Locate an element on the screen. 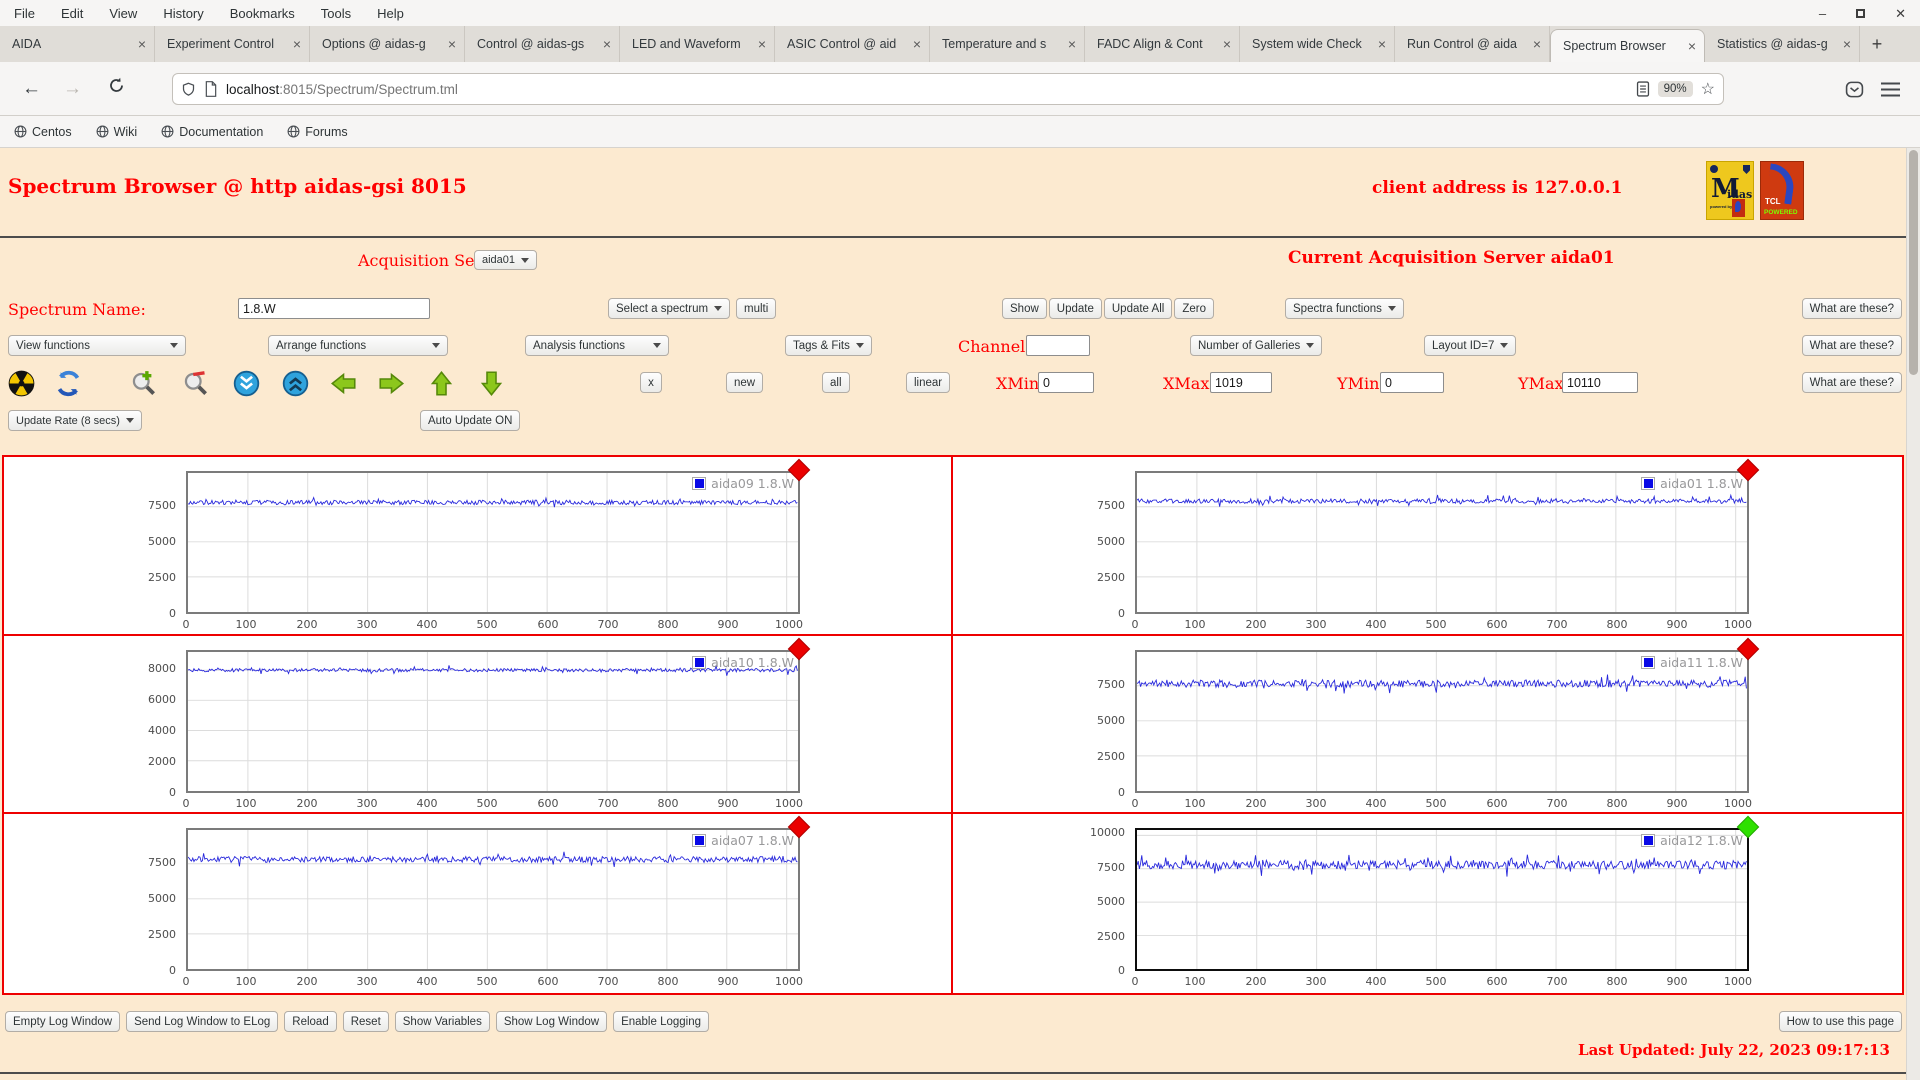 The height and width of the screenshot is (1080, 1920). bookmark-forums: Forums is located at coordinates (317, 132).